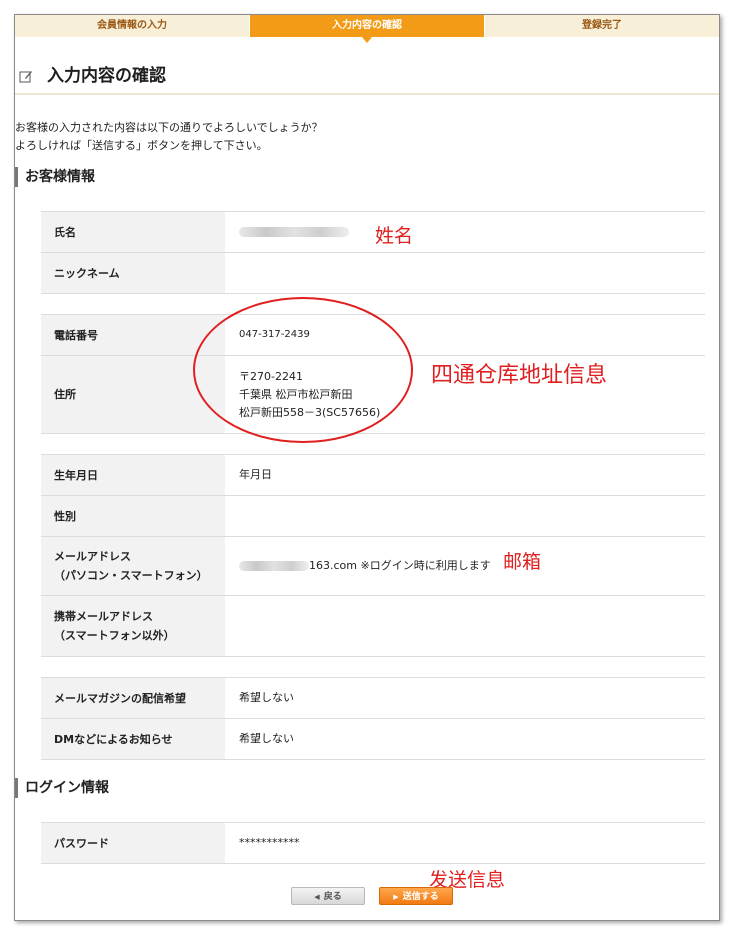 This screenshot has width=735, height=936. What do you see at coordinates (400, 565) in the screenshot?
I see `email-text: 163.com ※ログイン時に利用します` at bounding box center [400, 565].